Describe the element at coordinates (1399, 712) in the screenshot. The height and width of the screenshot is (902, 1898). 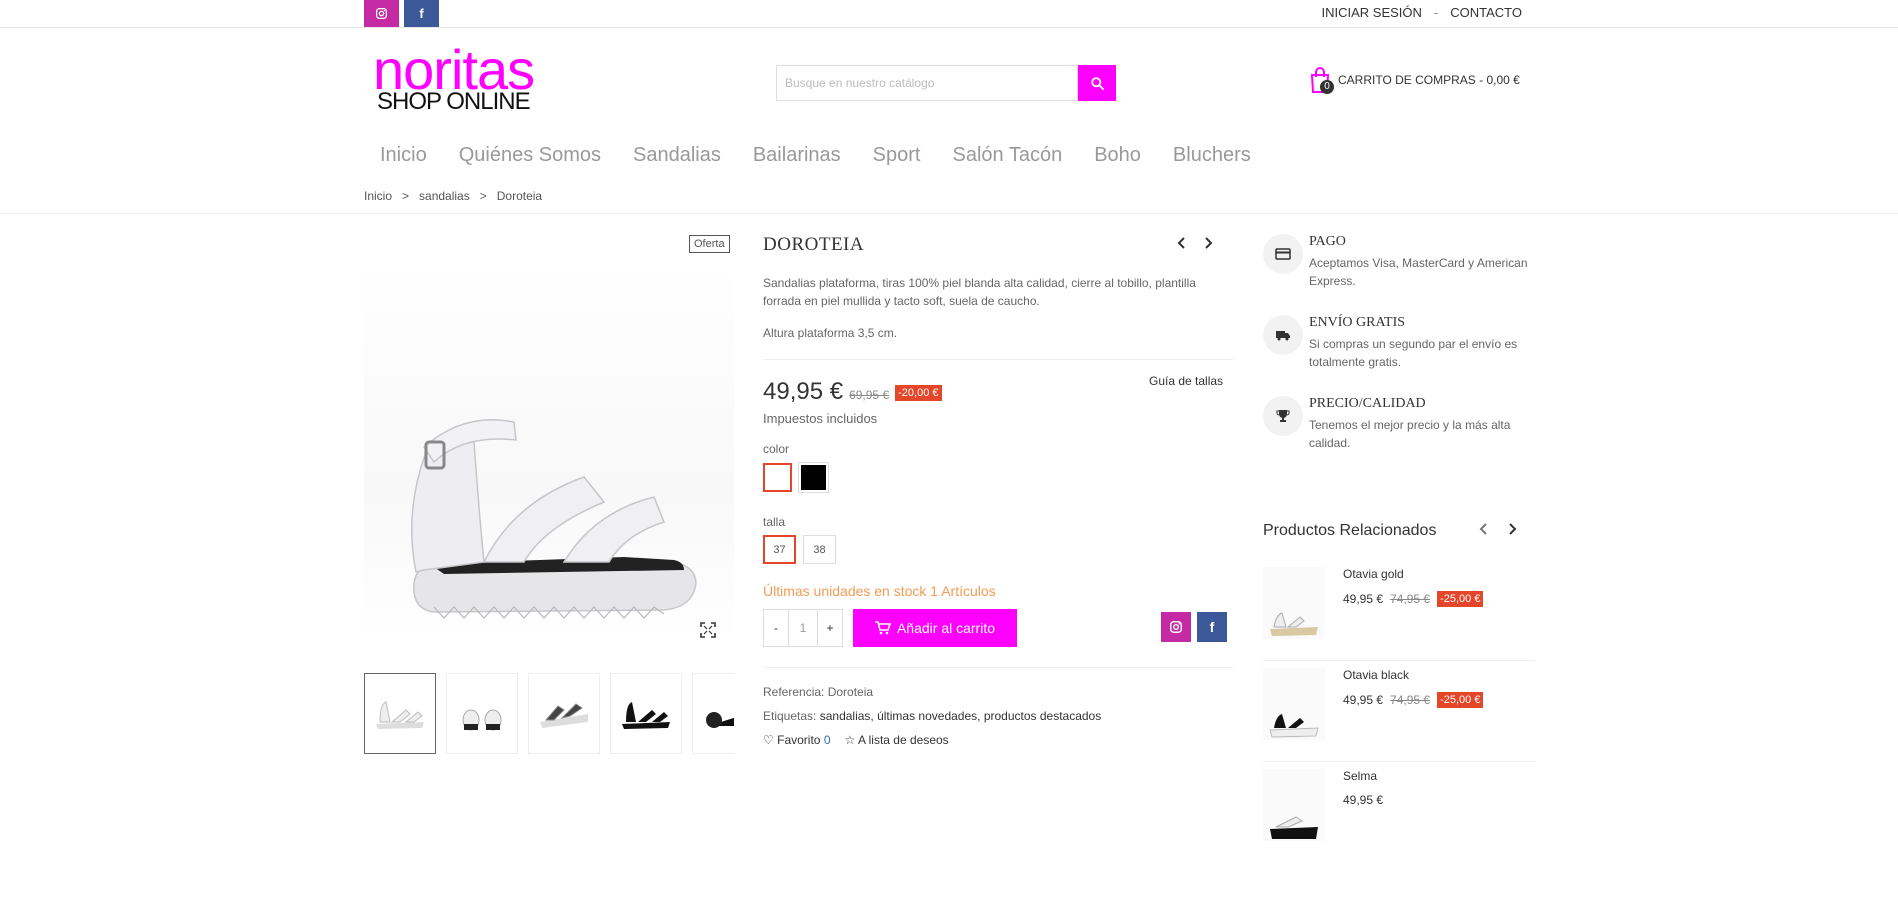
I see `related-product-card: Otavia black 49,95 € 74,95 € -25,00 €` at that location.